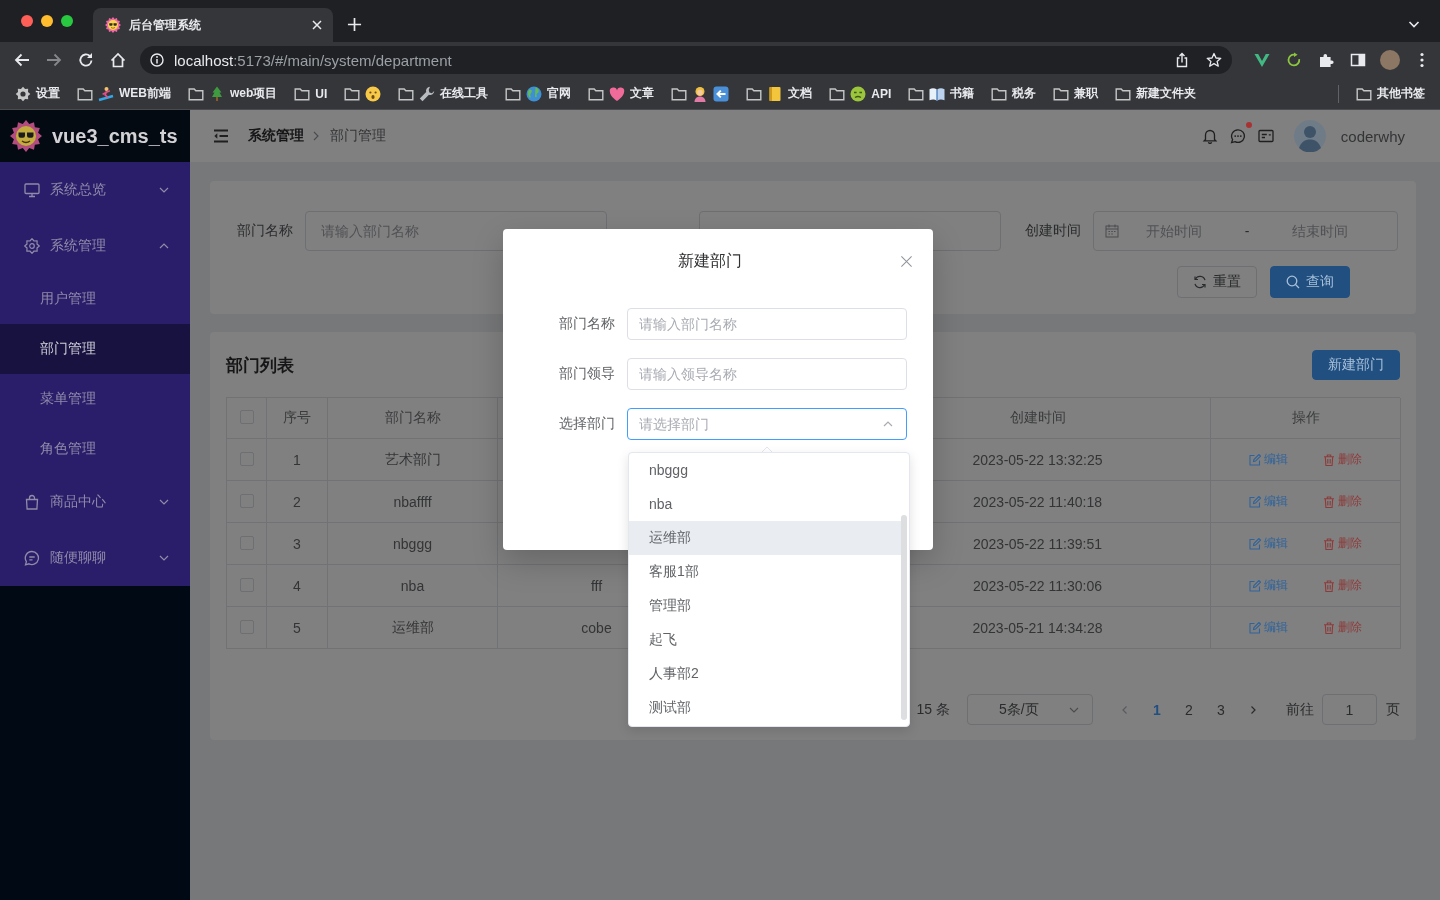 This screenshot has height=900, width=1440. Describe the element at coordinates (354, 24) in the screenshot. I see `plus-icon` at that location.